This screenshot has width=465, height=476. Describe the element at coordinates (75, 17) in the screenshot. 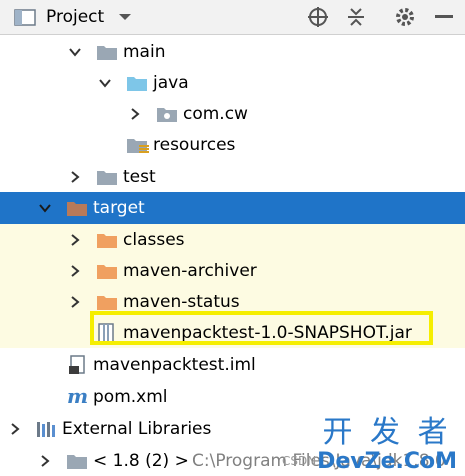

I see `project-view-title: Project` at that location.